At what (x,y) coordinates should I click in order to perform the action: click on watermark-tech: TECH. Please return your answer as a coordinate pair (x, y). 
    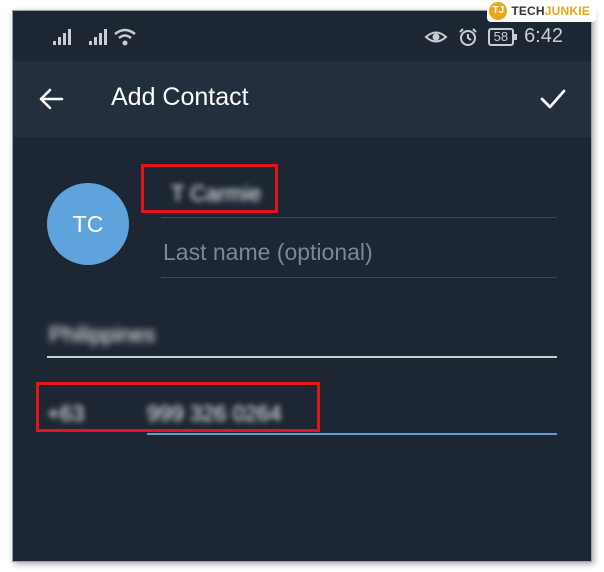
    Looking at the image, I should click on (528, 11).